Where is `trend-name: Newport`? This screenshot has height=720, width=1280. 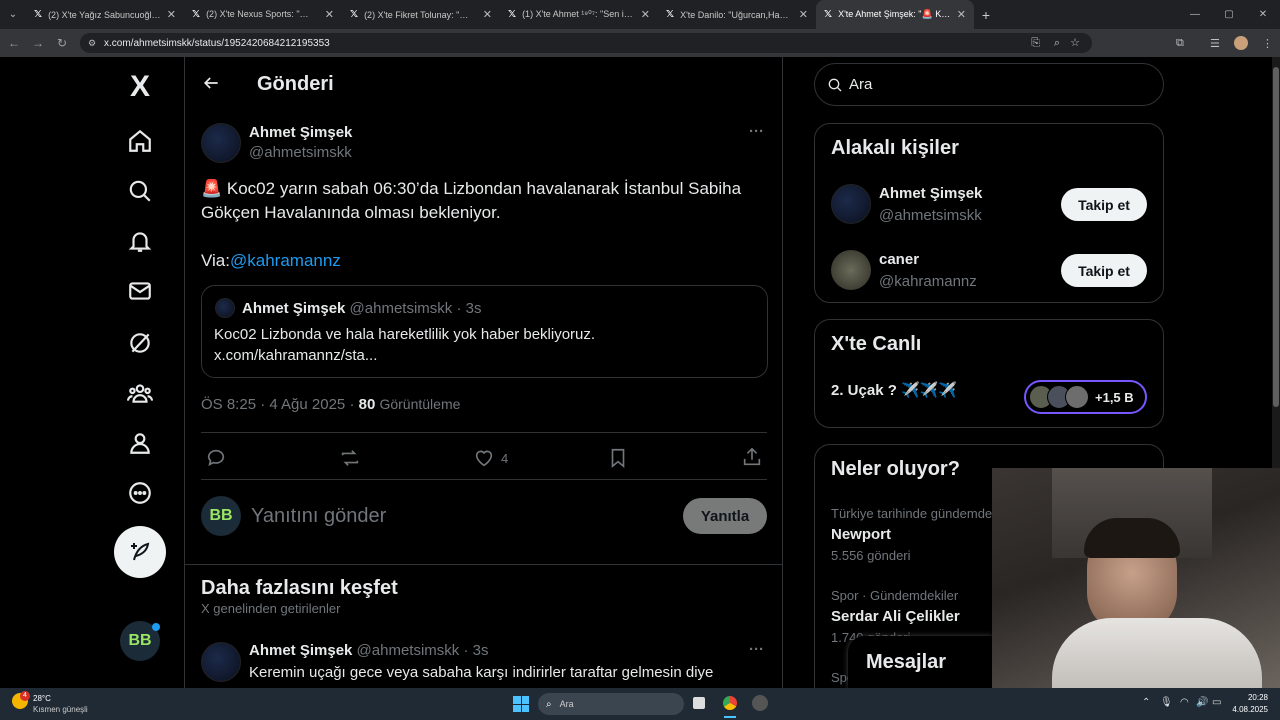
trend-name: Newport is located at coordinates (861, 534).